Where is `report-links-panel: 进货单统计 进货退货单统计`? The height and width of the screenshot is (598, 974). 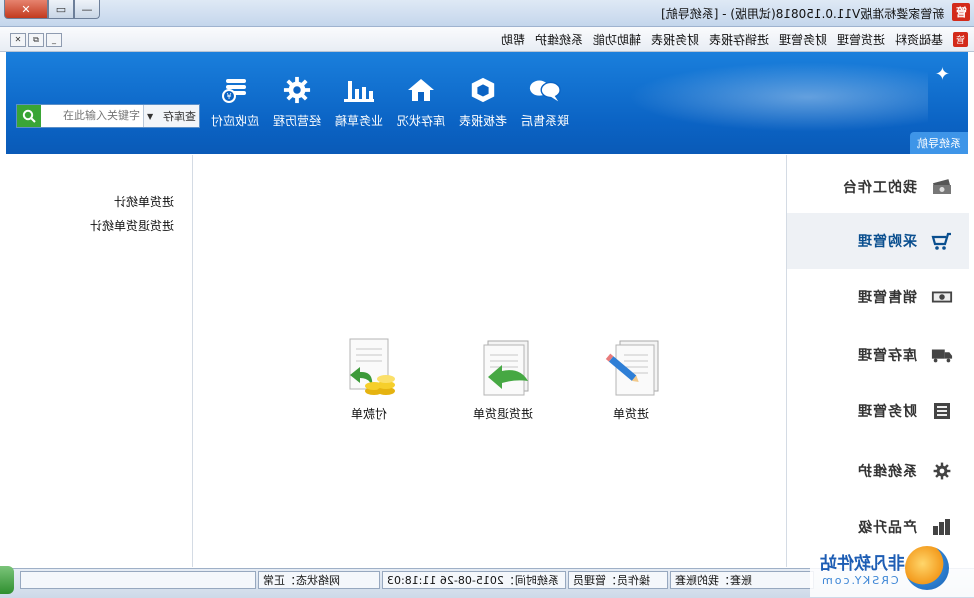 report-links-panel: 进货单统计 进货退货单统计 is located at coordinates (99, 361).